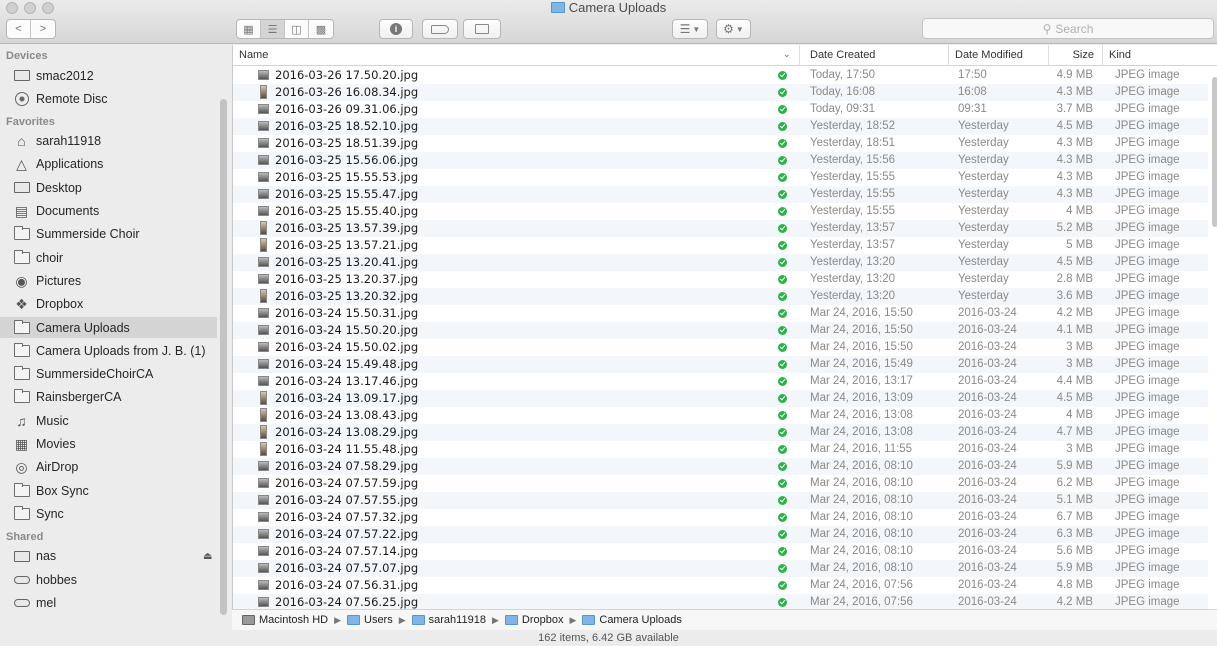  I want to click on sidebar-item: Camera Uploads from J. B. (1), so click(108, 350).